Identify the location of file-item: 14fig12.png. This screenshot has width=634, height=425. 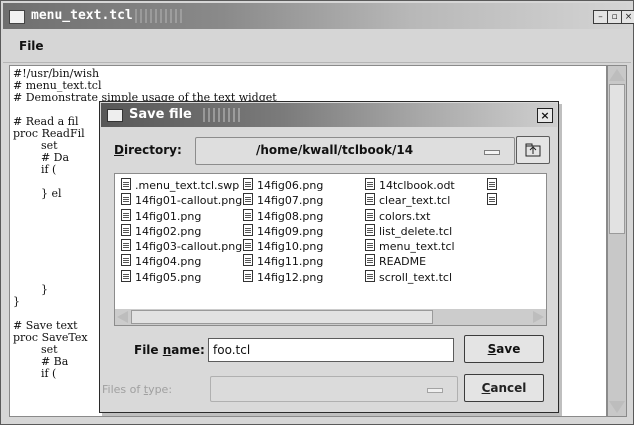
(283, 277).